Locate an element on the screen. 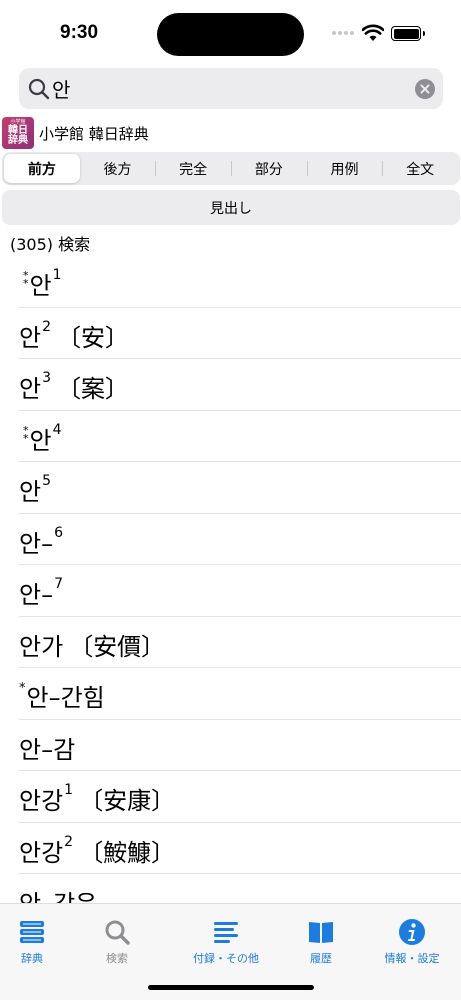 This screenshot has width=461, height=1000. importance-mark: * is located at coordinates (22, 688).